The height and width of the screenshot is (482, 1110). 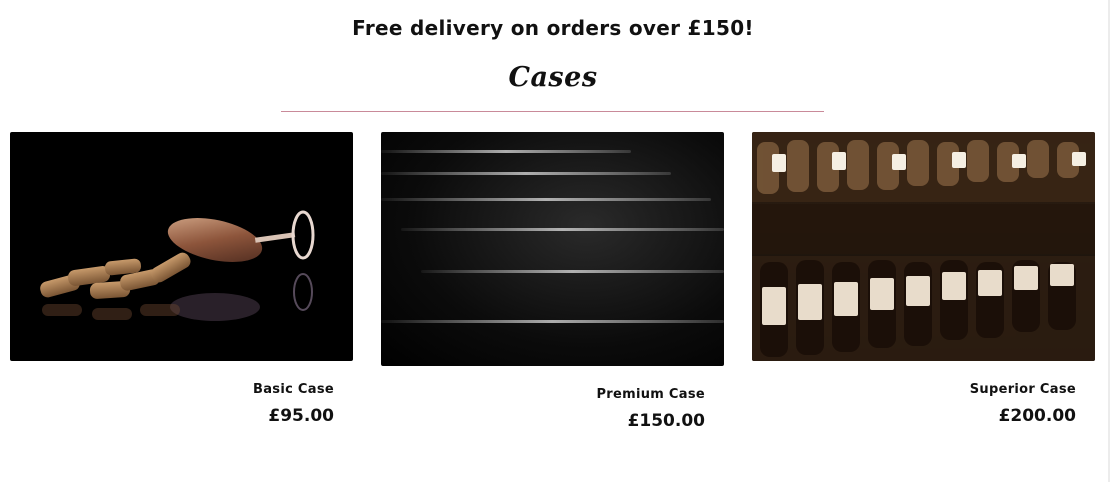 What do you see at coordinates (293, 404) in the screenshot?
I see `product-info-basic: Basic Case £95.00` at bounding box center [293, 404].